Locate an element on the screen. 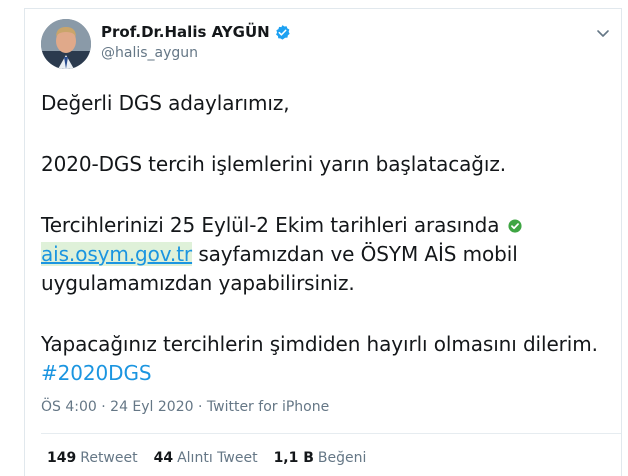  avatar is located at coordinates (66, 44).